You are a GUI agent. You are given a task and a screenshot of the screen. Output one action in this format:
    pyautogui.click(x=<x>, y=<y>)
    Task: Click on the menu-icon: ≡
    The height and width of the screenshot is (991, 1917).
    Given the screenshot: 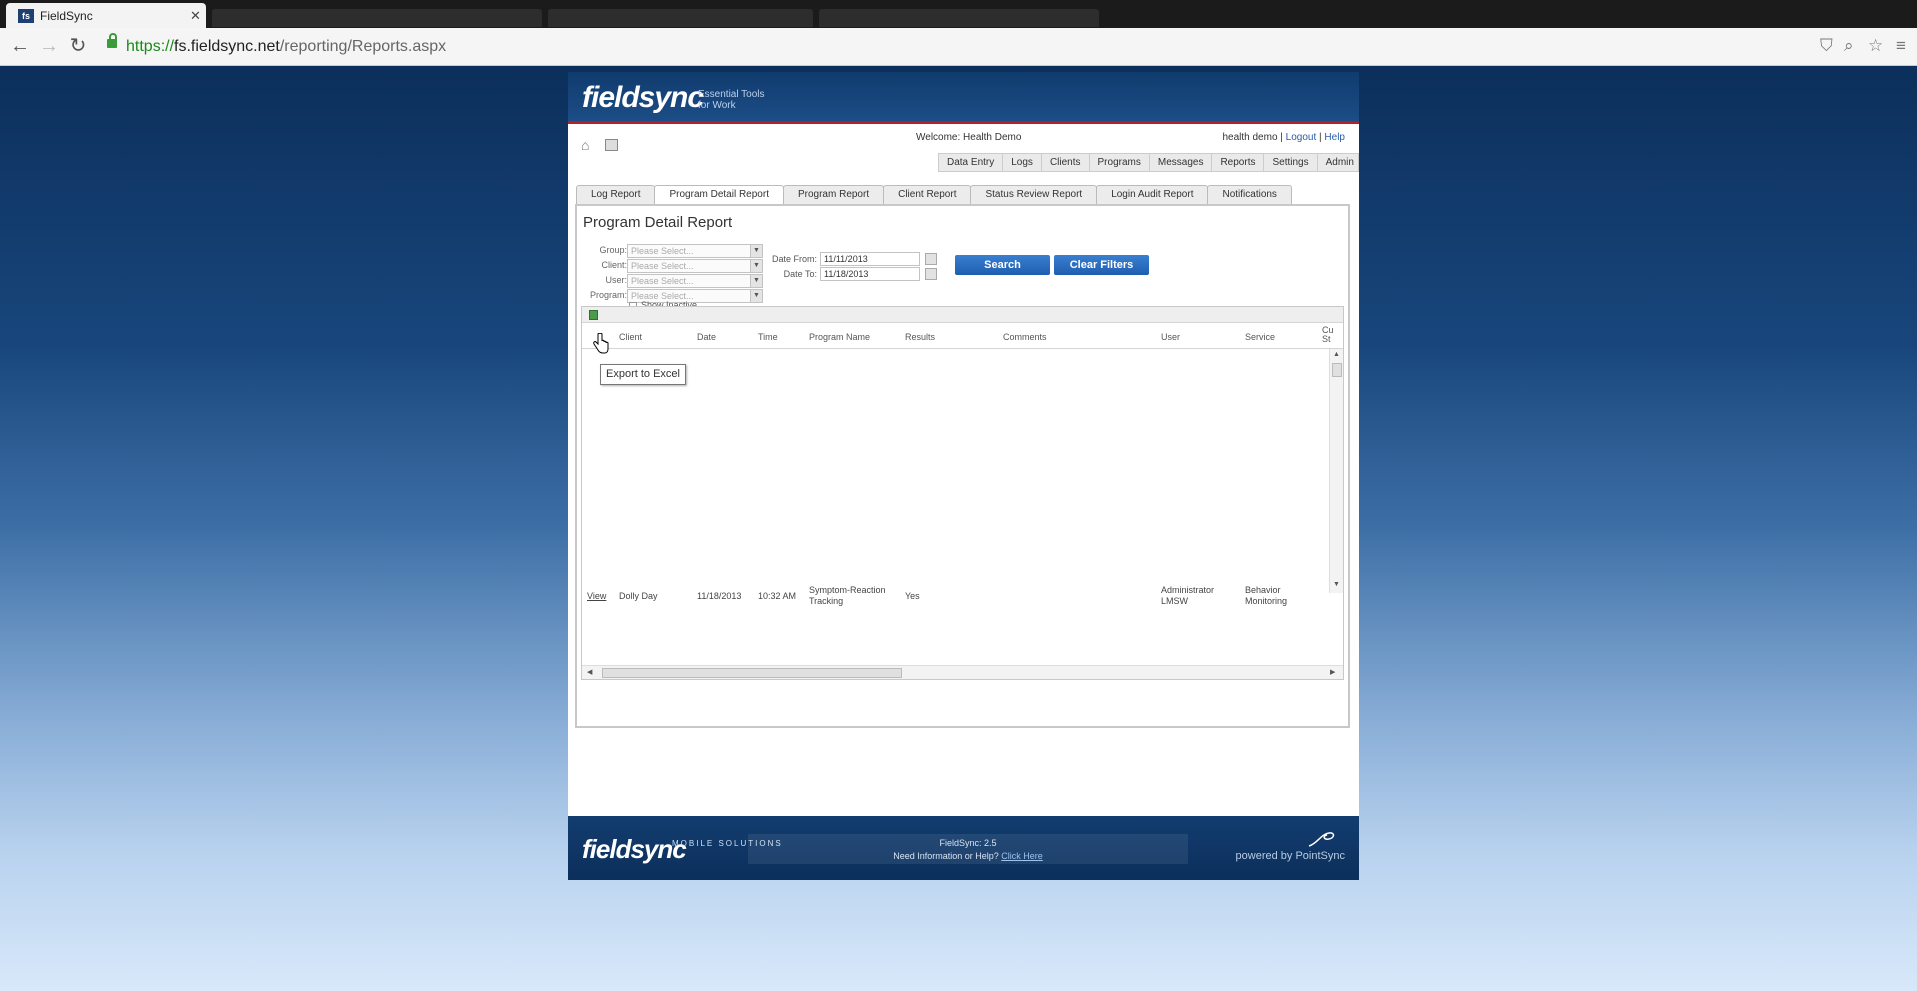 What is the action you would take?
    pyautogui.click(x=1901, y=46)
    